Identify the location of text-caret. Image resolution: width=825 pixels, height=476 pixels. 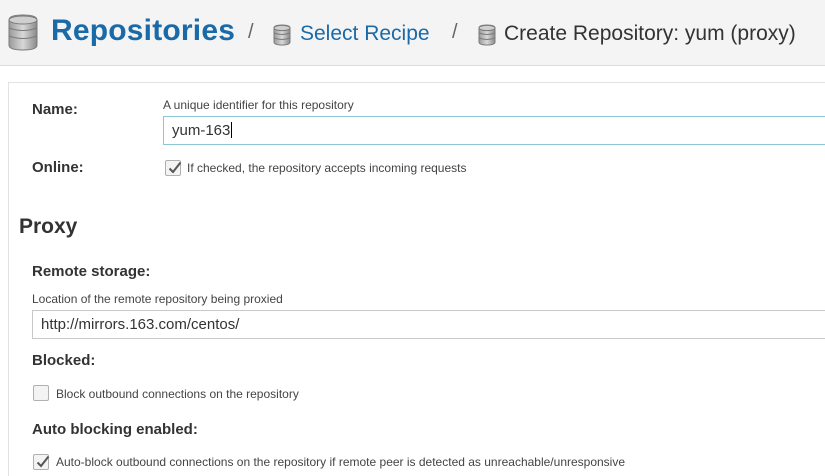
(232, 130).